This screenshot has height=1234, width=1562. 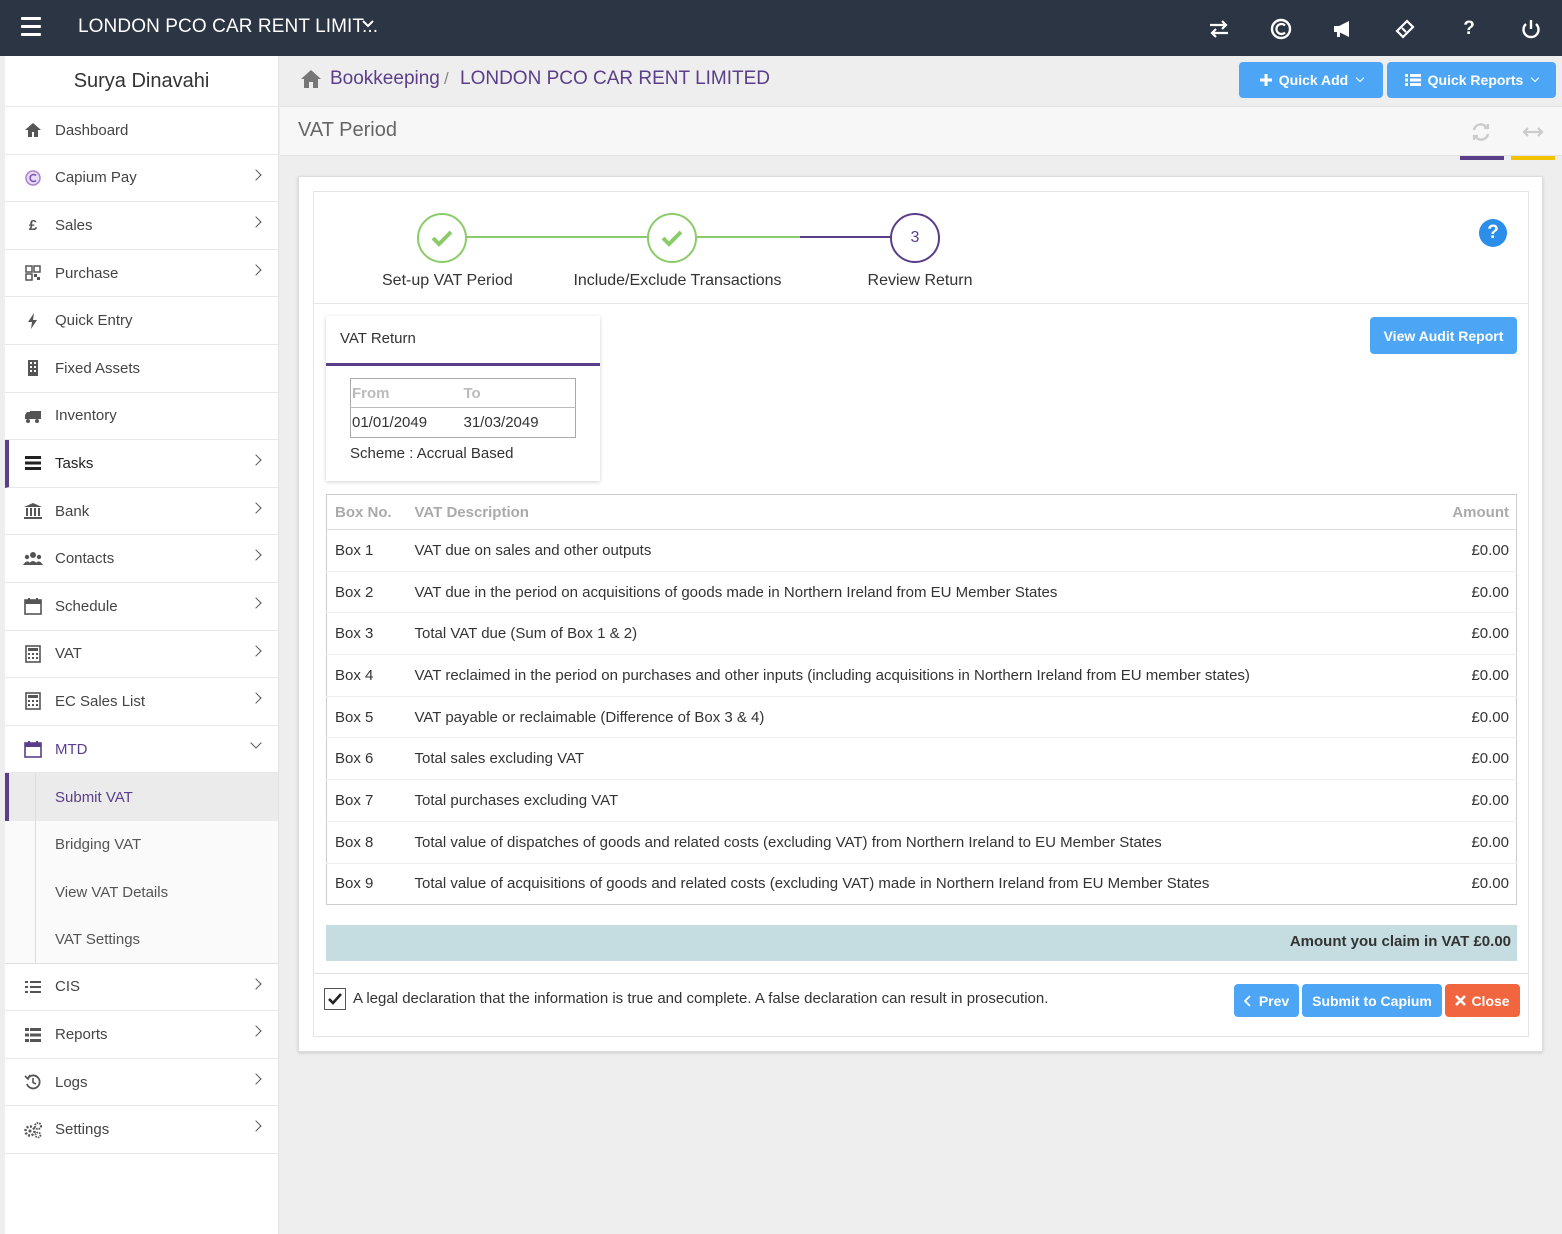 What do you see at coordinates (85, 559) in the screenshot?
I see `sidebar-item-label: Contacts` at bounding box center [85, 559].